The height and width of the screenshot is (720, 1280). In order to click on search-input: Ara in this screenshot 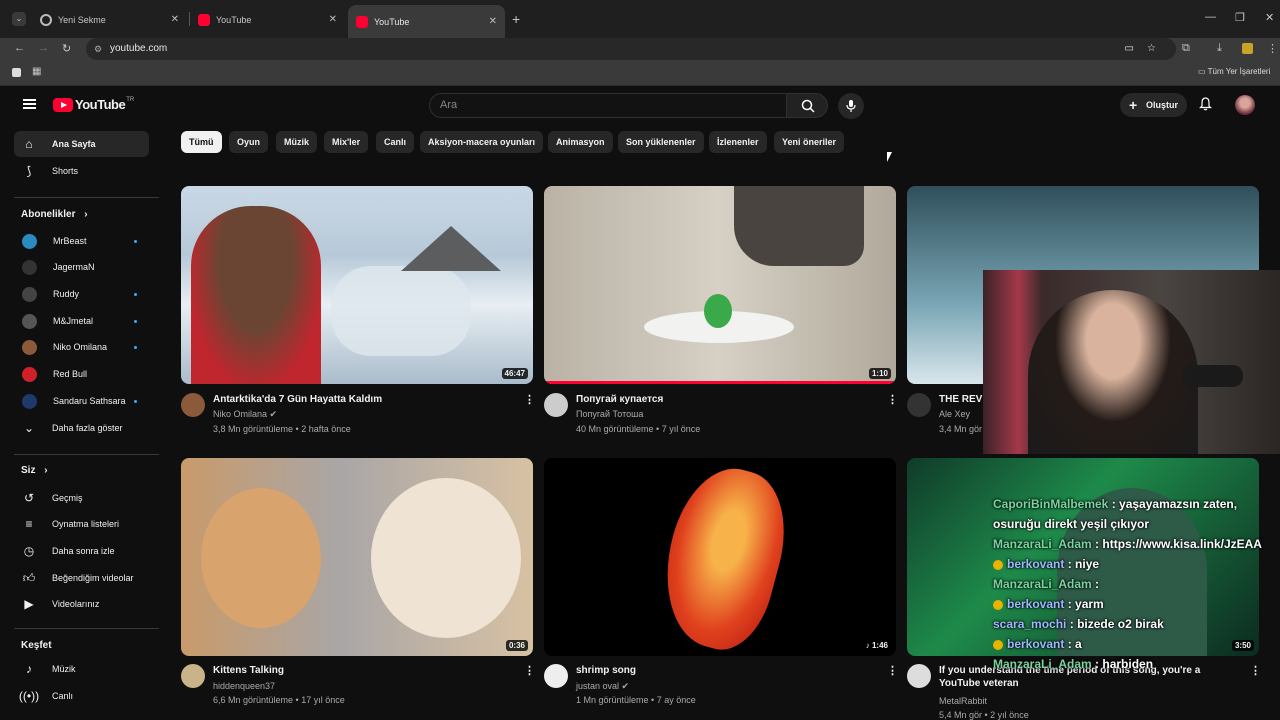, I will do `click(608, 105)`.